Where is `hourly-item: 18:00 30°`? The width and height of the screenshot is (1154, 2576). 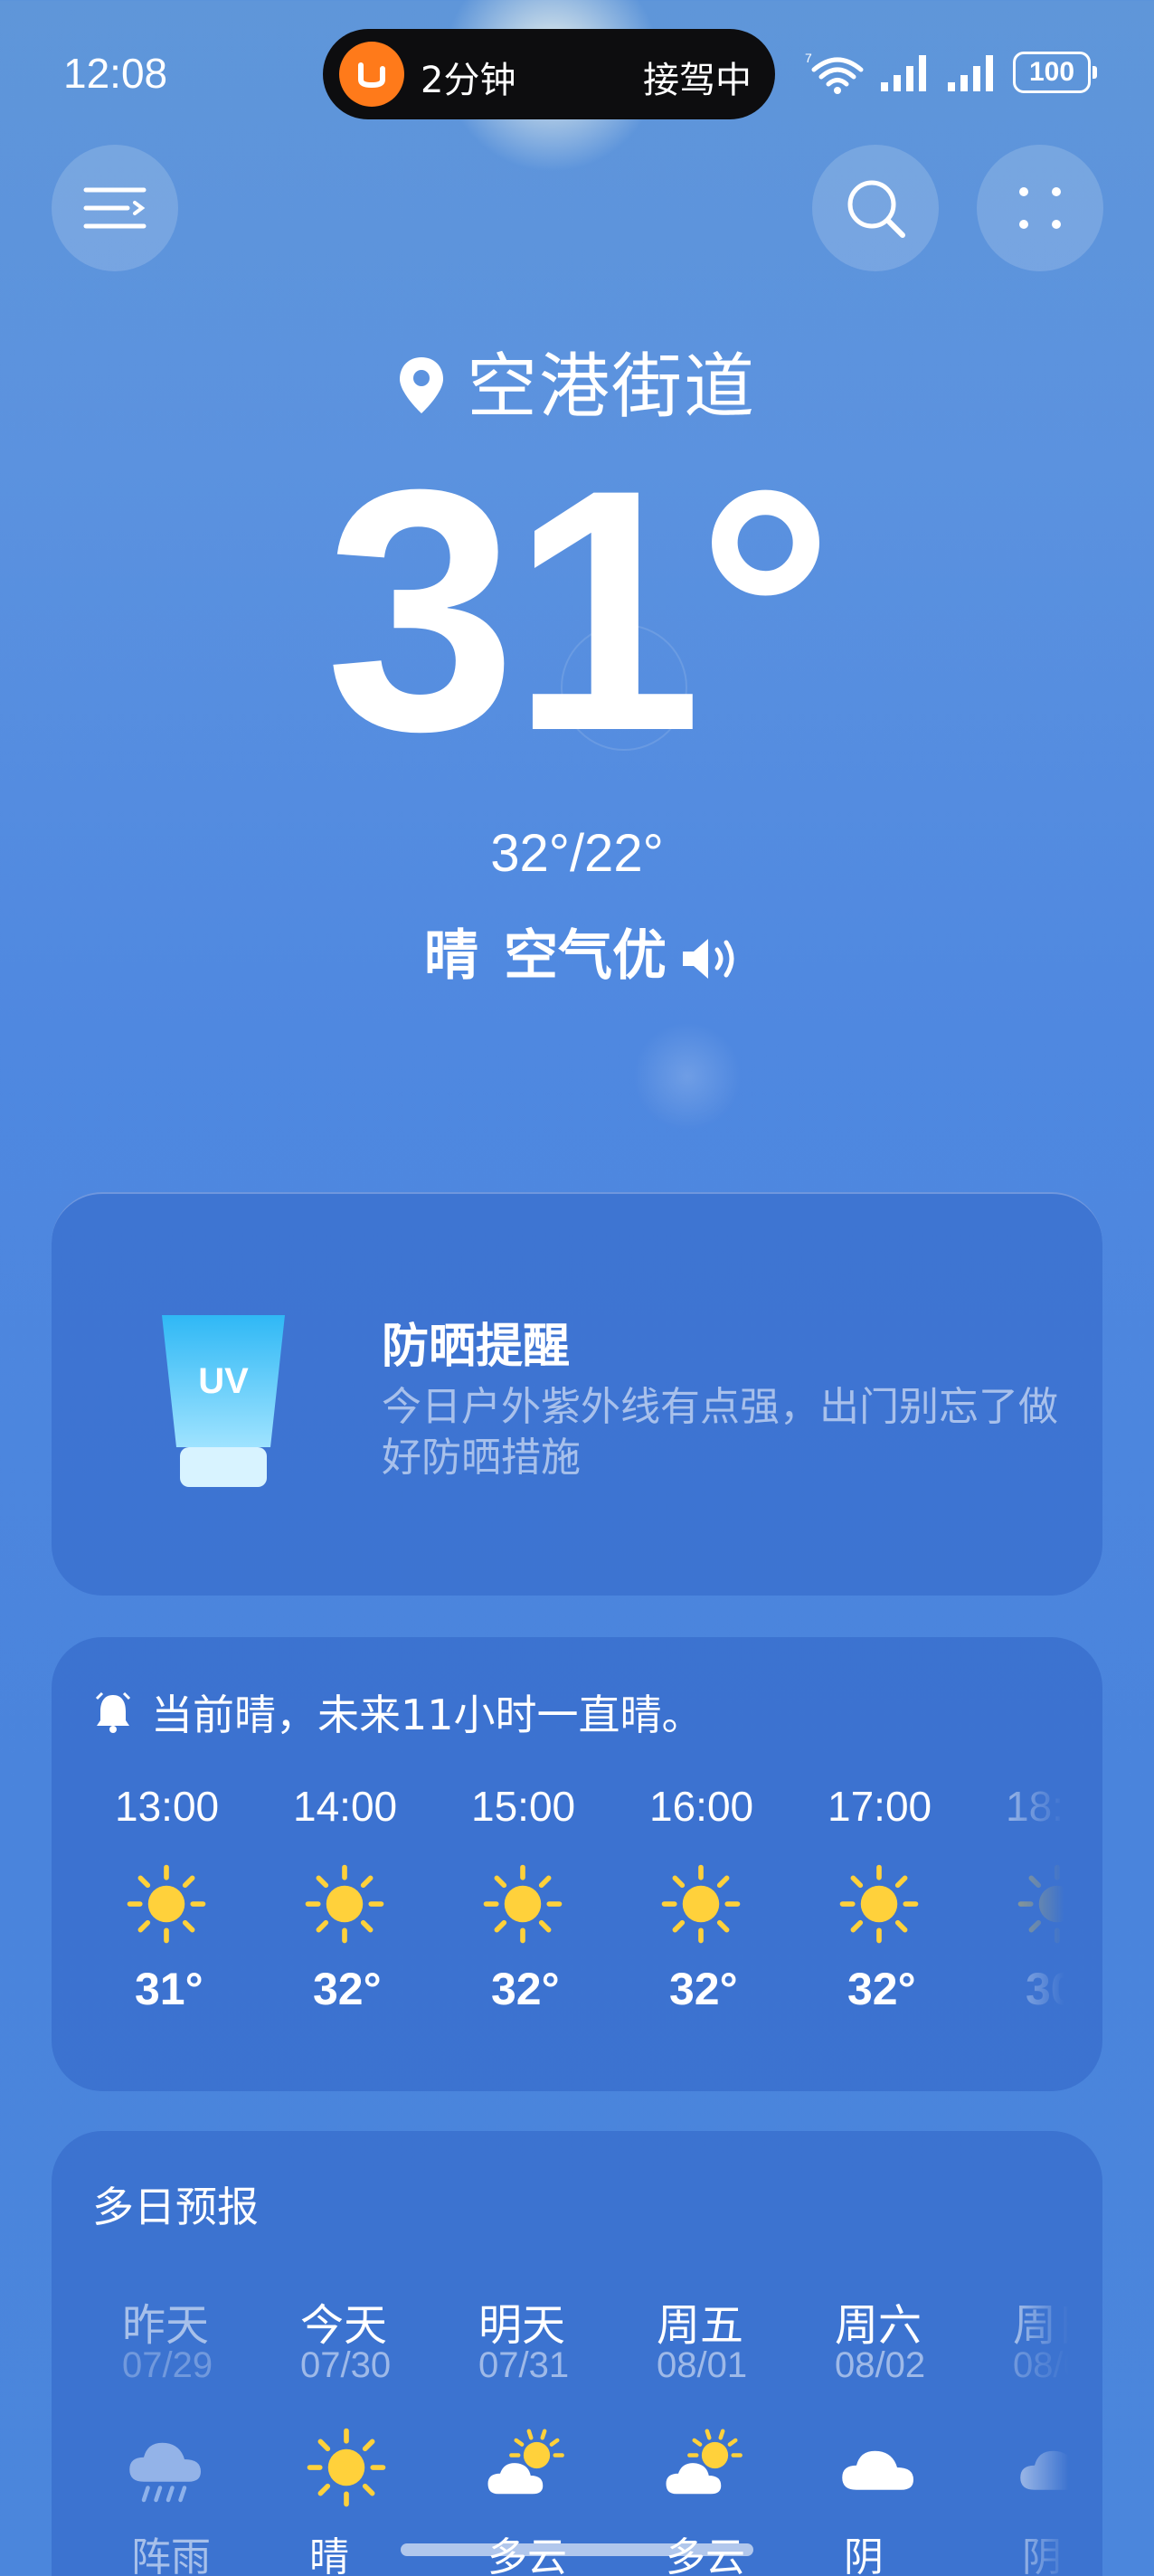
hourly-item: 18:00 30° is located at coordinates (1035, 1899).